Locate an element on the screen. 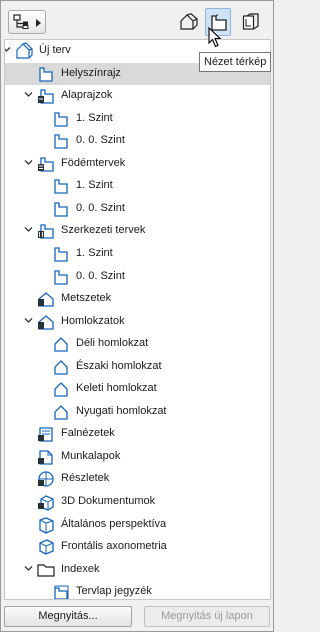 The width and height of the screenshot is (320, 632). tree-row: Homlokzatok is located at coordinates (137, 322).